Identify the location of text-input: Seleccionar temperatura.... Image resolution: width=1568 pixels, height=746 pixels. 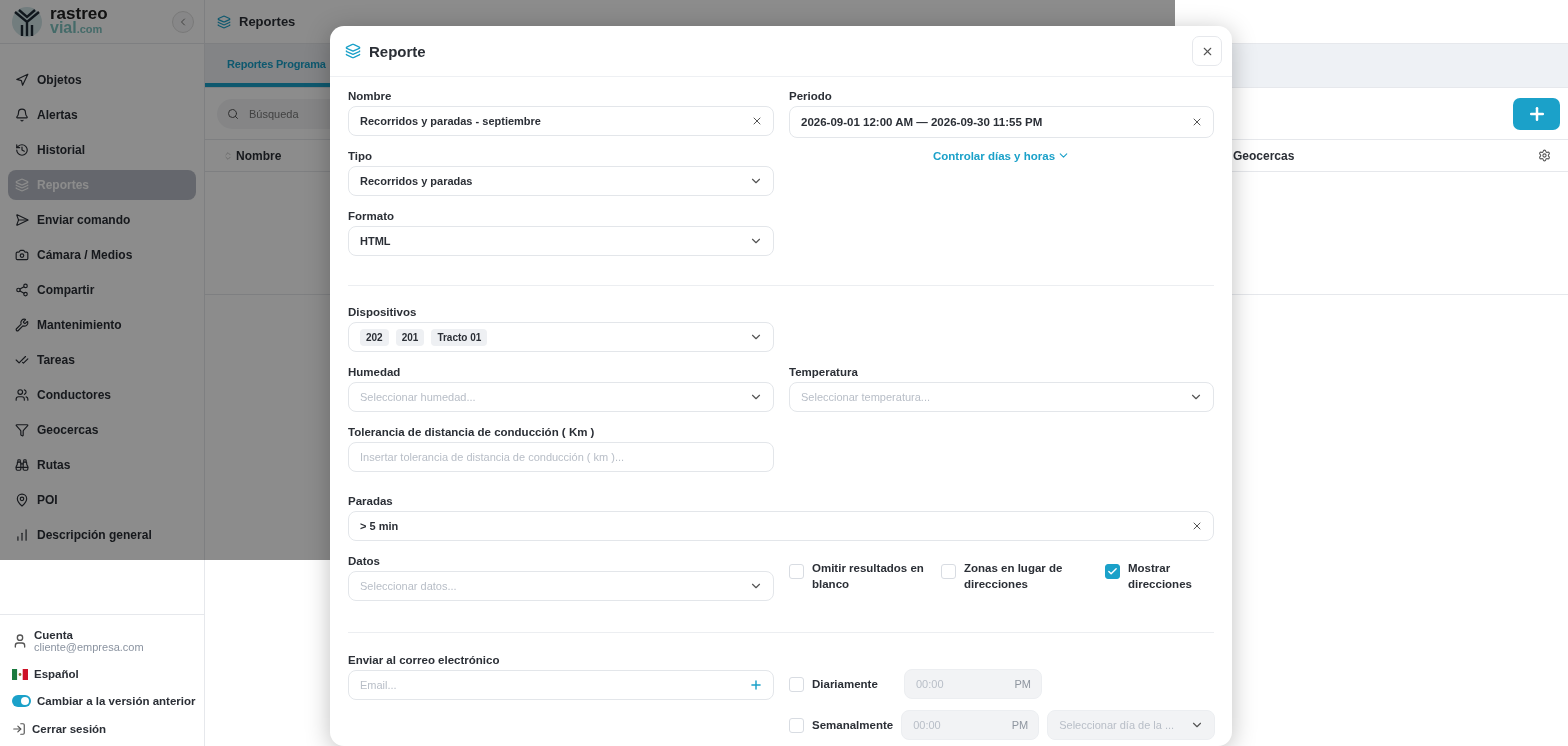
(992, 397).